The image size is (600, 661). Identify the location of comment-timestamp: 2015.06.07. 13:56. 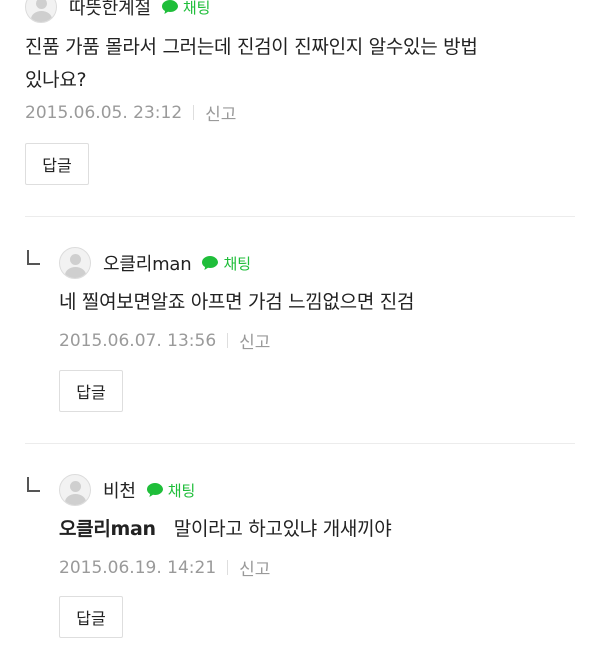
(138, 340).